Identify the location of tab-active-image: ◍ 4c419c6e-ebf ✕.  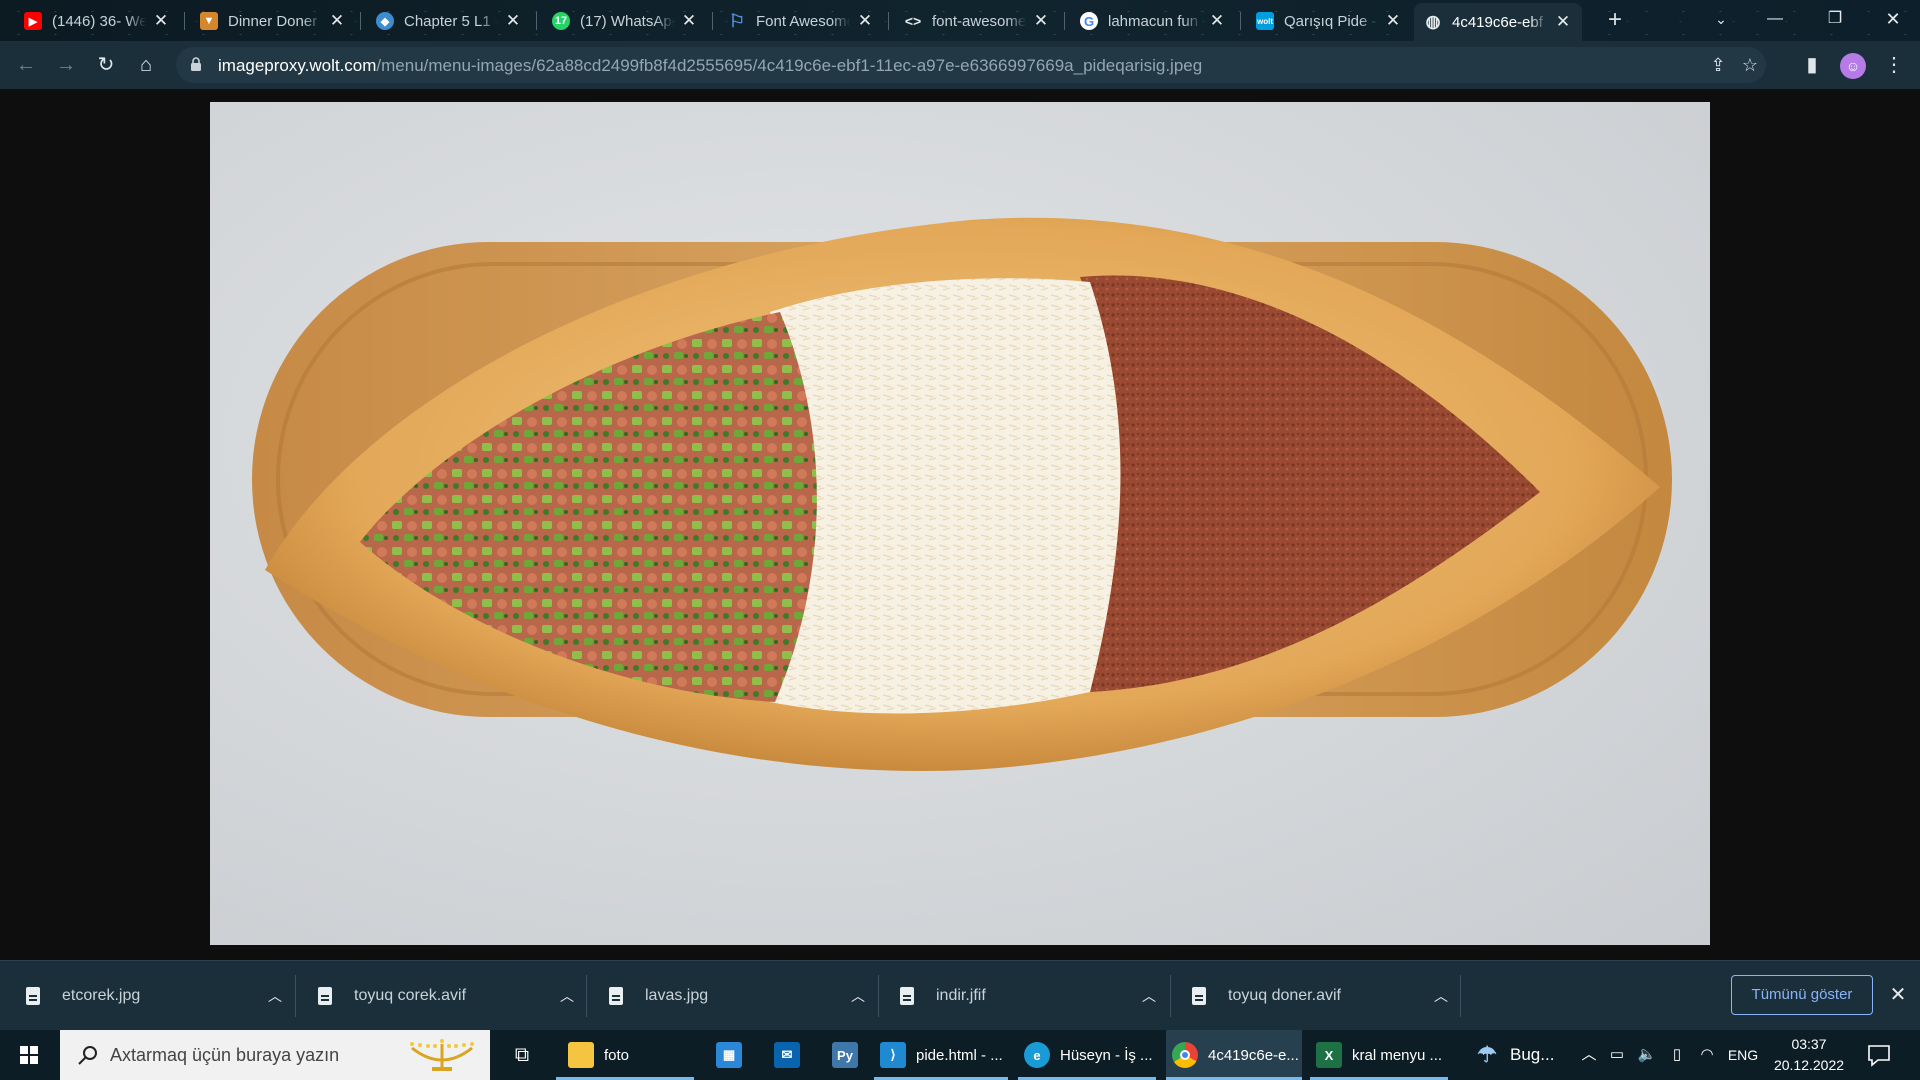
(1498, 22).